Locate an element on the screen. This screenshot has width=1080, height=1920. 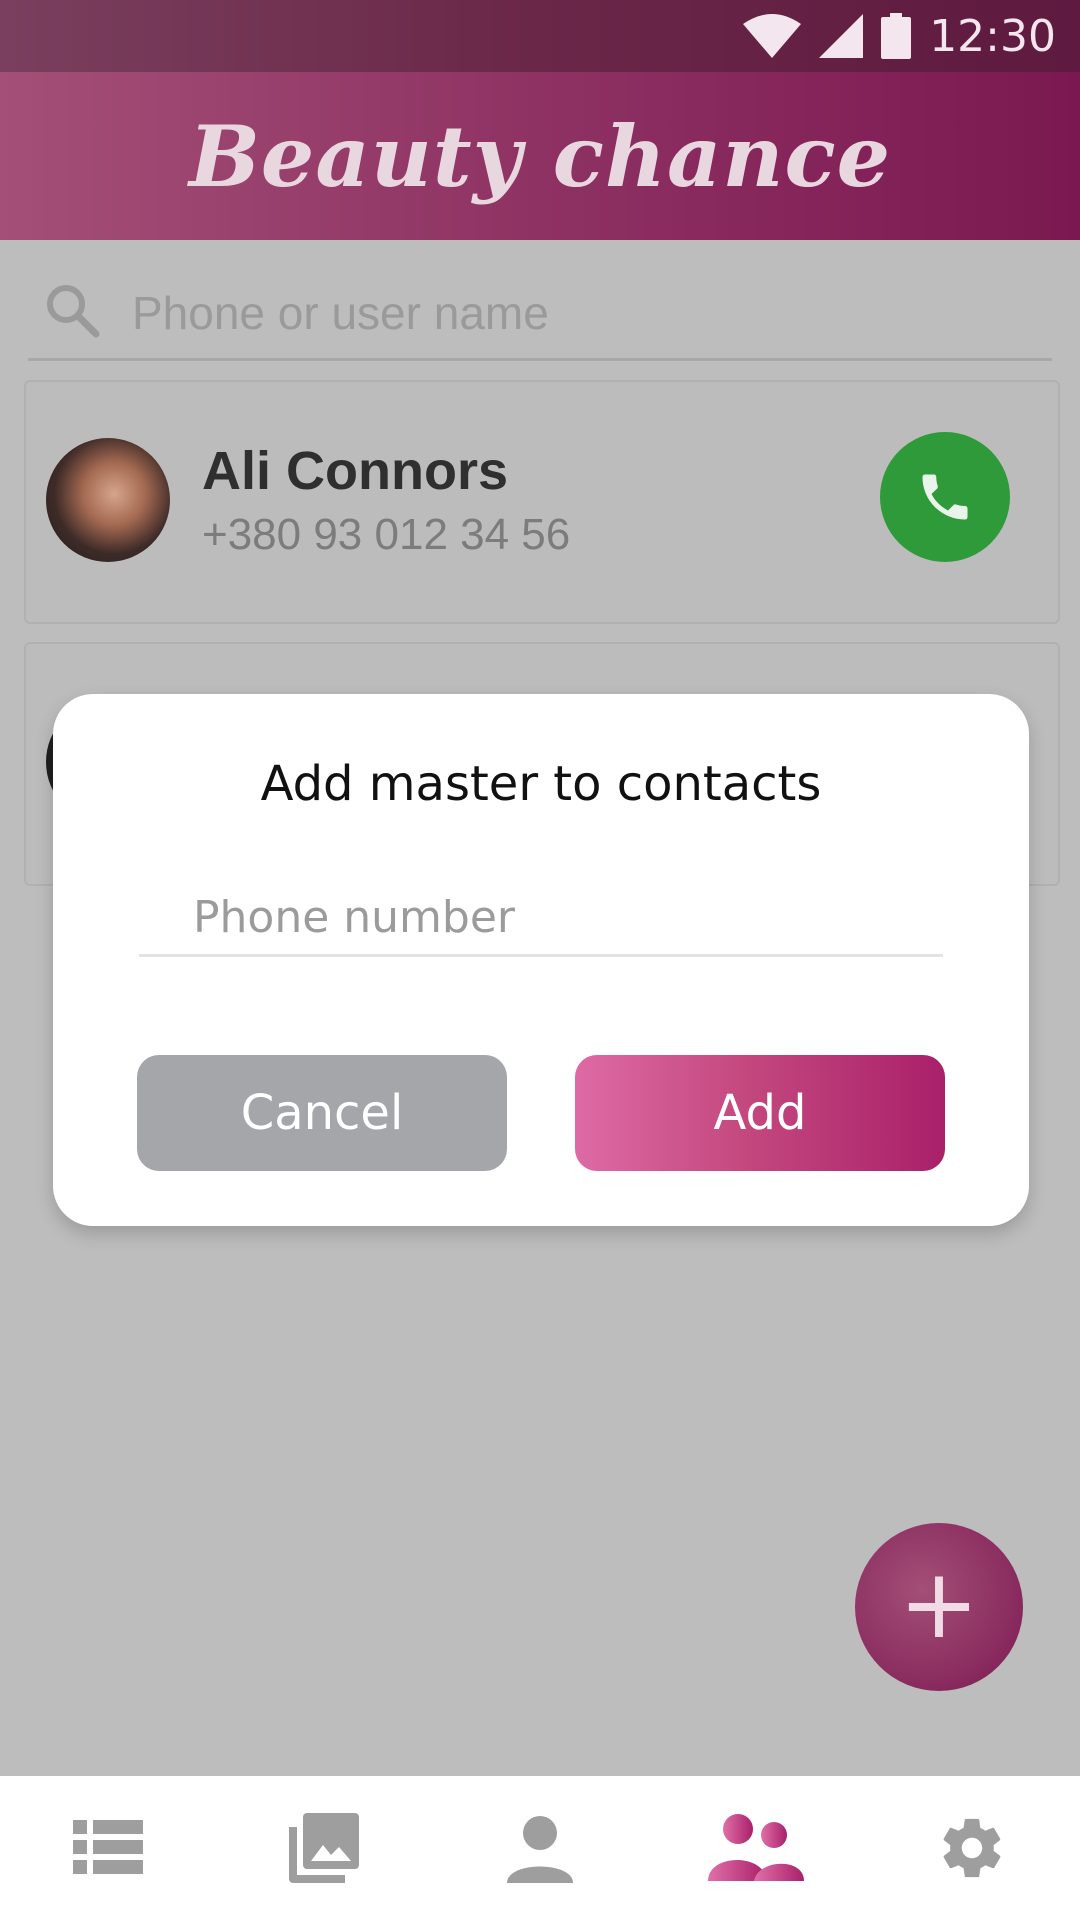
settings-icon is located at coordinates (972, 1848).